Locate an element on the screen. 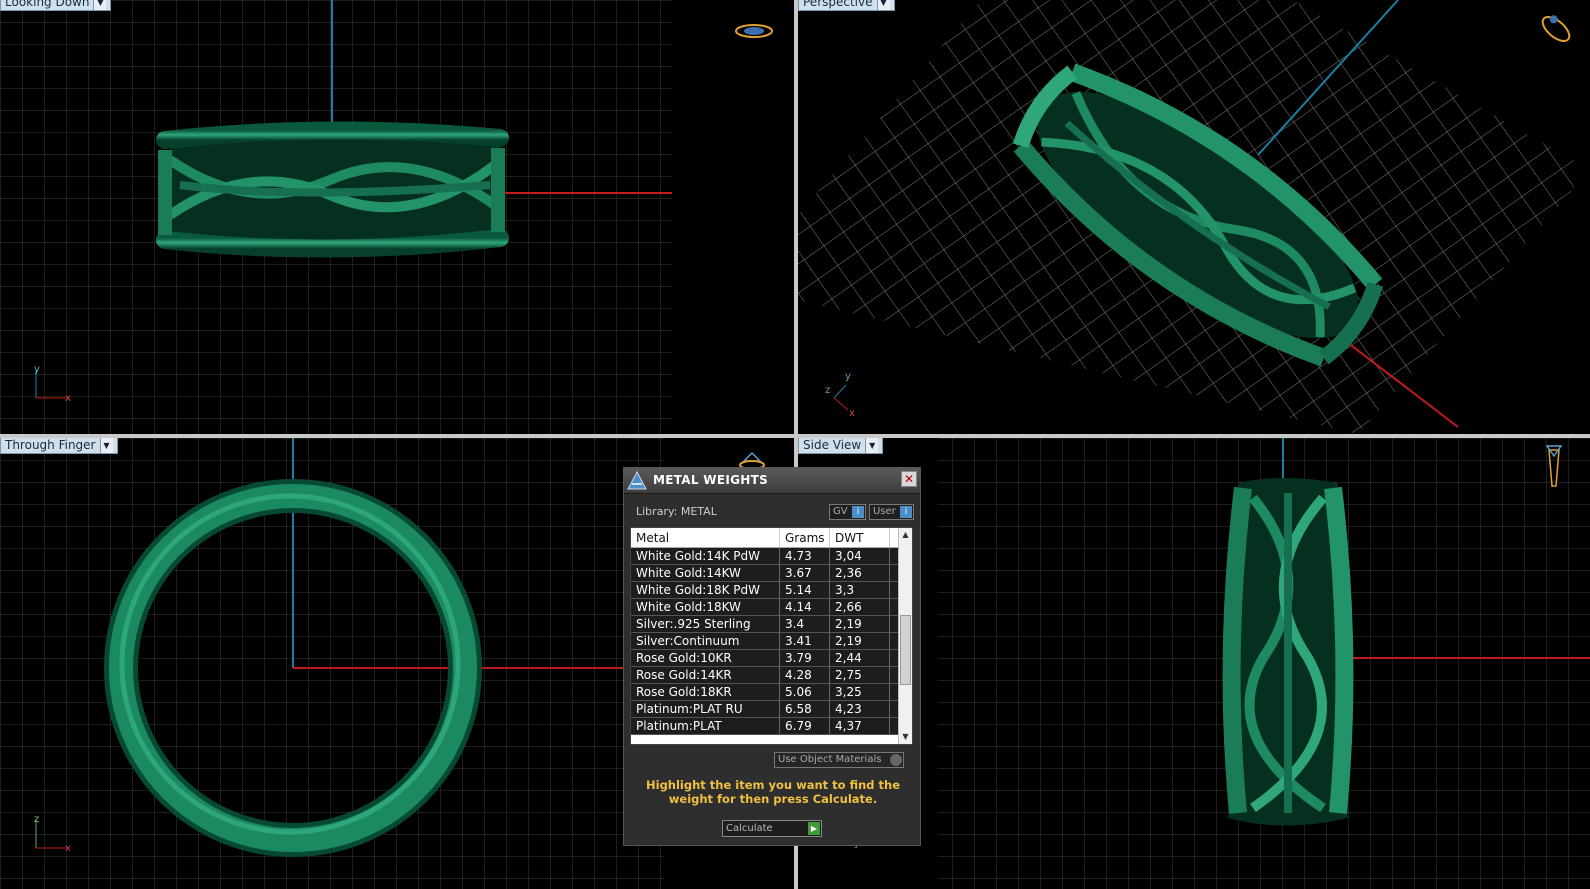  grams-cell: 3.79 is located at coordinates (805, 658).